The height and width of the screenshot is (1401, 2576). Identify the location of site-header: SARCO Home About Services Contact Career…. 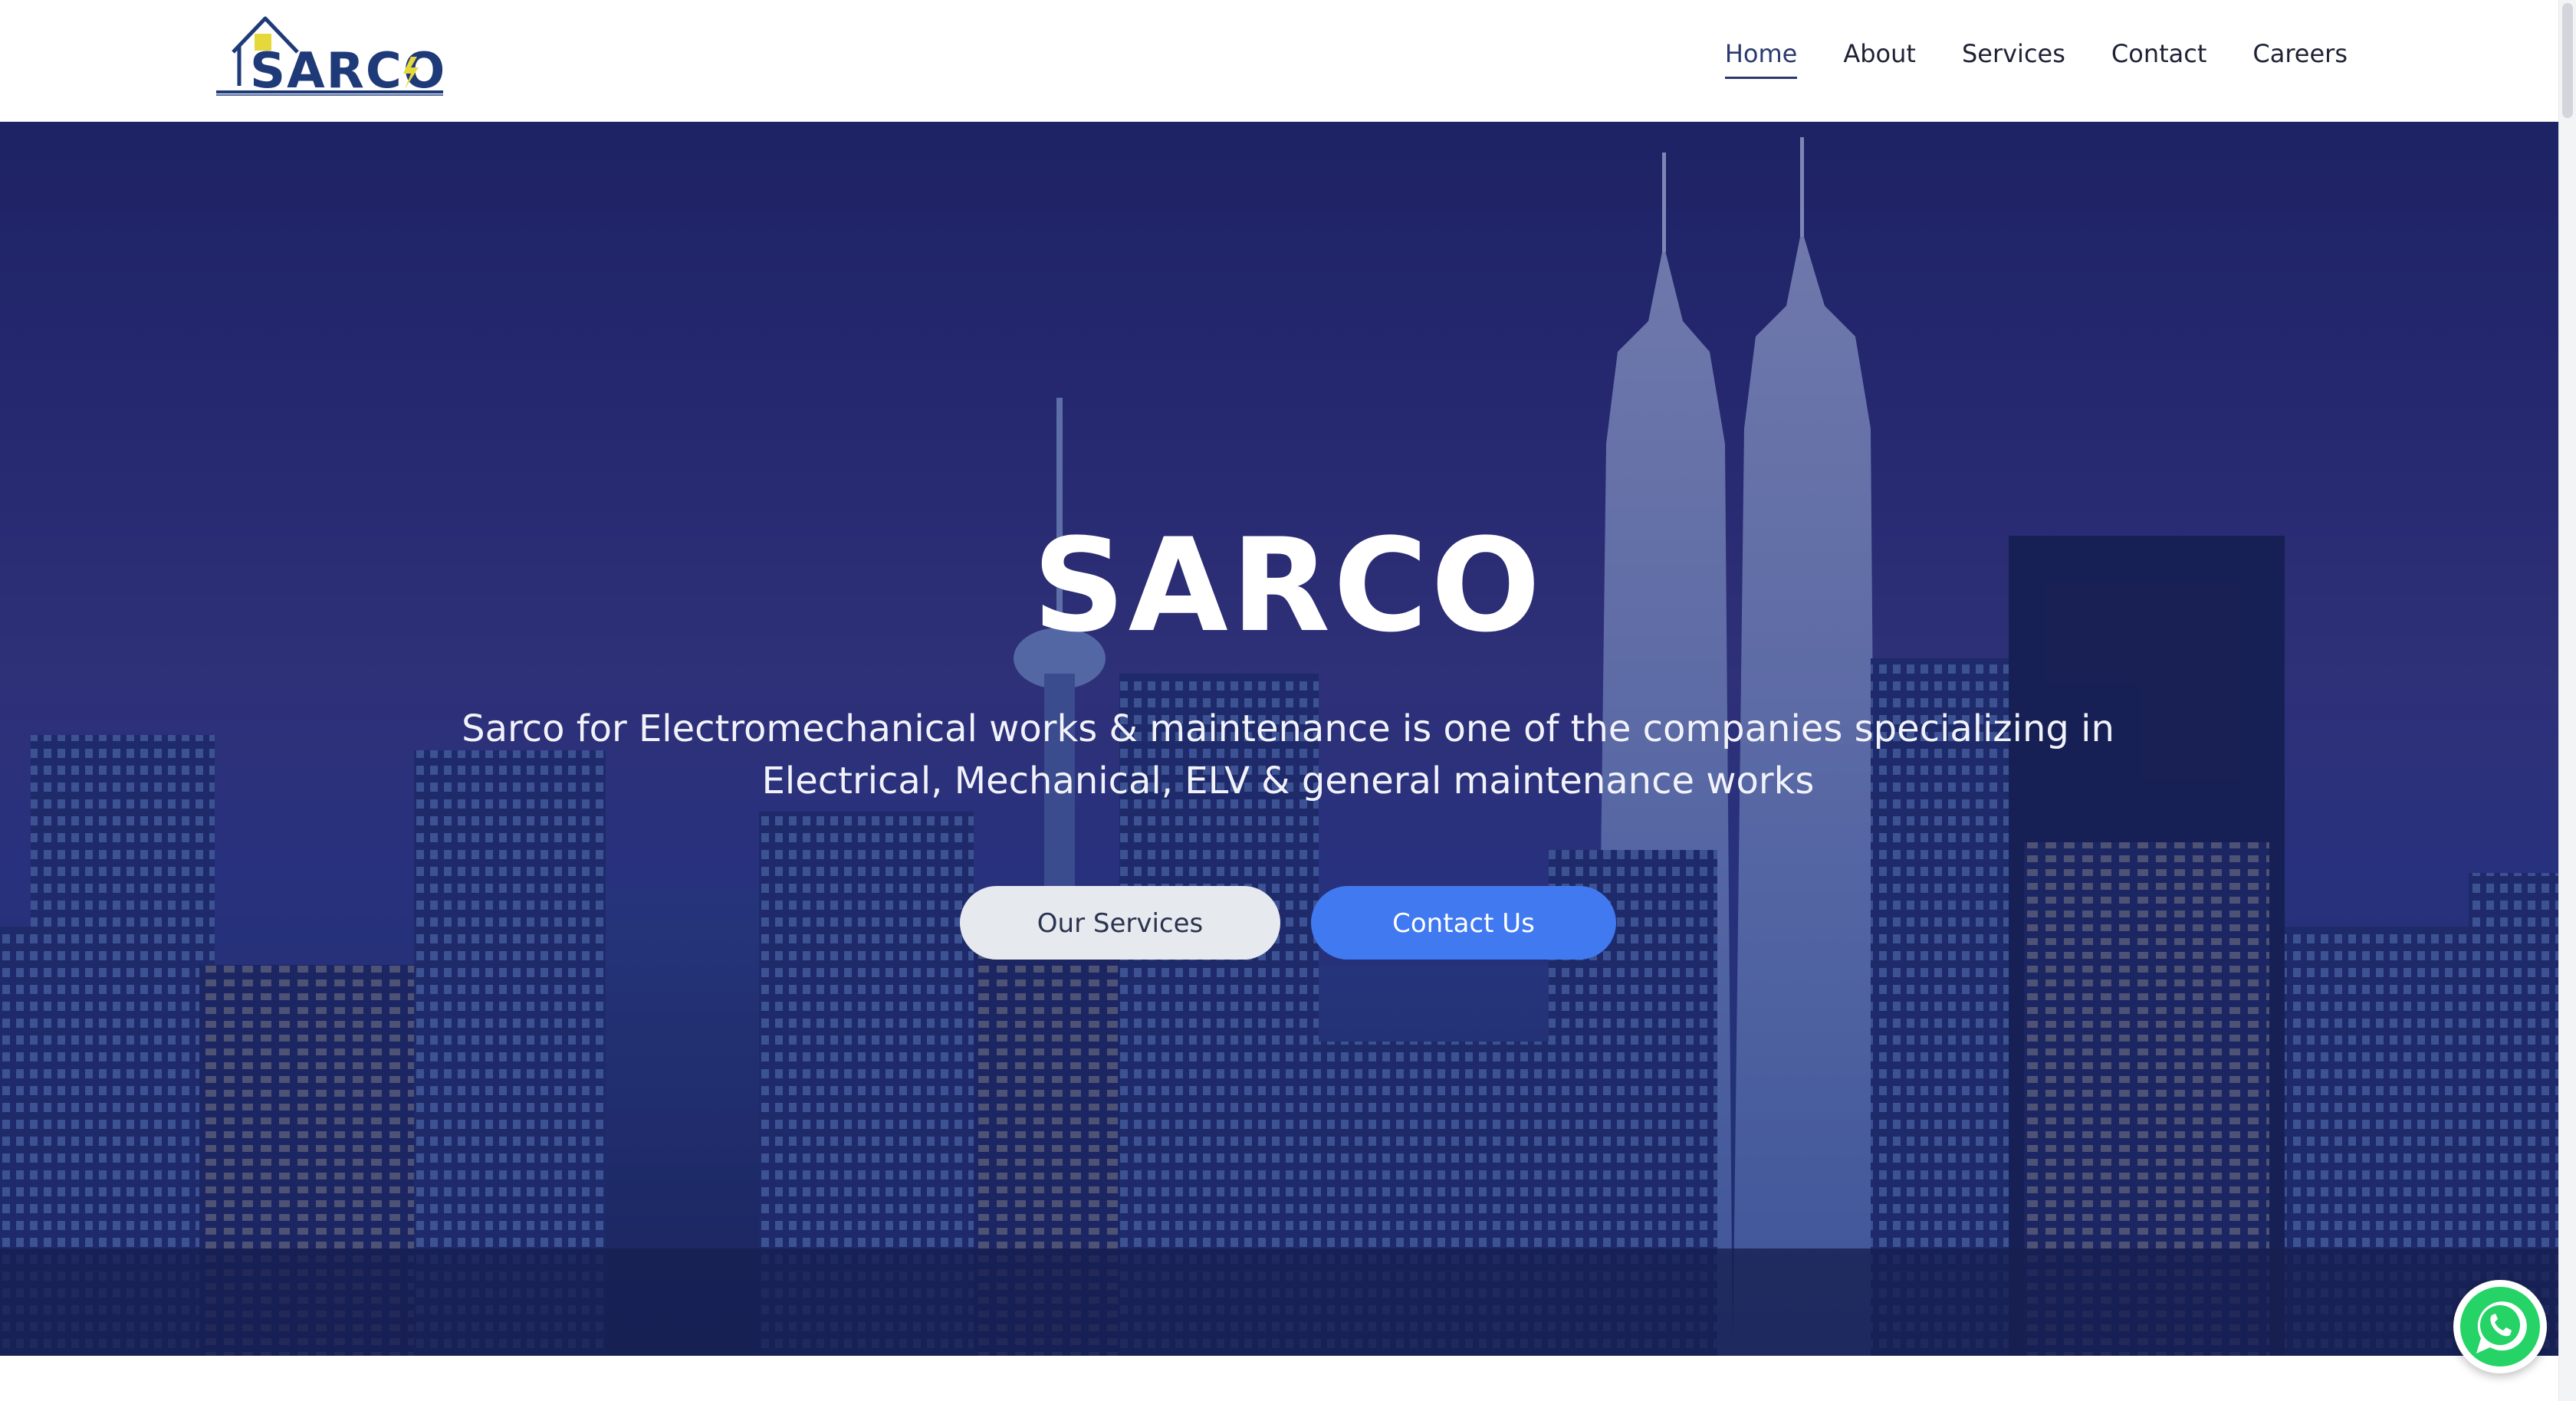
(1288, 61).